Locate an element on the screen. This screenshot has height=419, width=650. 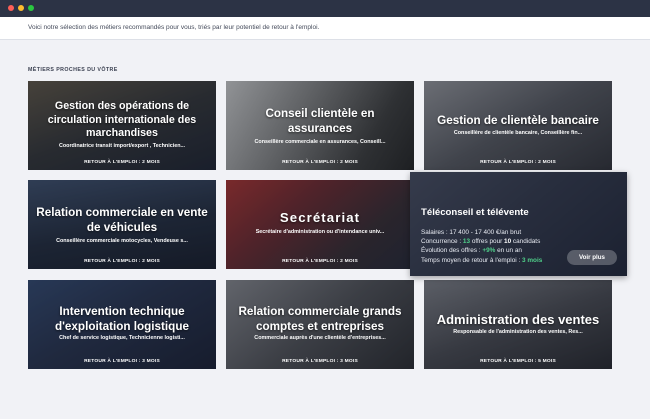
expanded-card-title: Téléconseil et télévente is located at coordinates (475, 212).